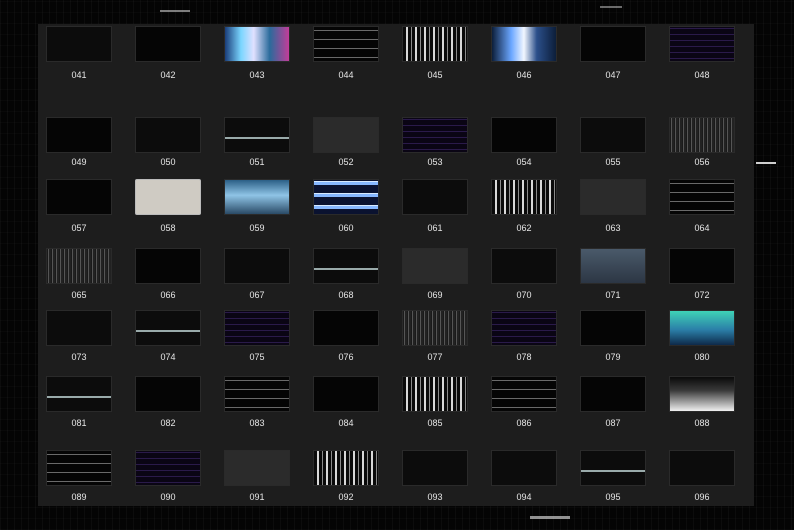 Image resolution: width=794 pixels, height=530 pixels. Describe the element at coordinates (613, 228) in the screenshot. I see `thumbnail-label: 063` at that location.